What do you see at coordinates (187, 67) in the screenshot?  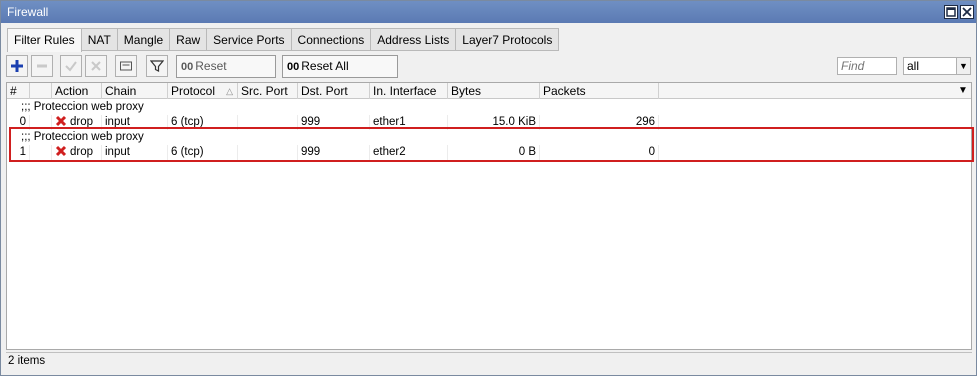 I see `reset-counters-icon: 00` at bounding box center [187, 67].